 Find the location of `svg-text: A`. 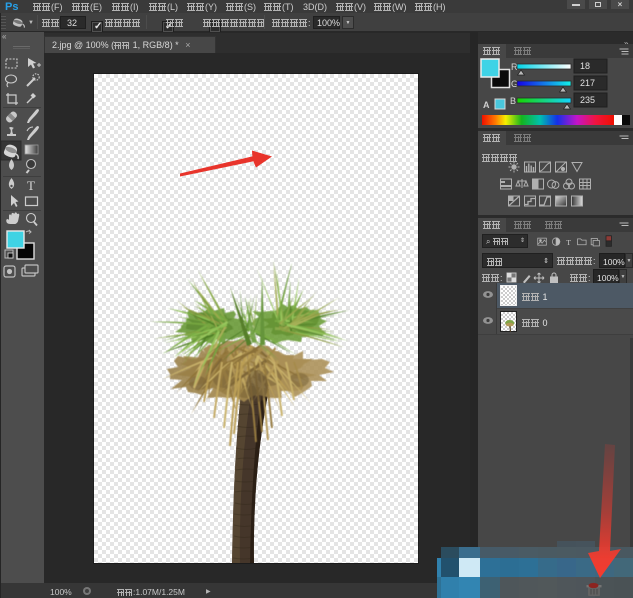

svg-text: A is located at coordinates (486, 105).